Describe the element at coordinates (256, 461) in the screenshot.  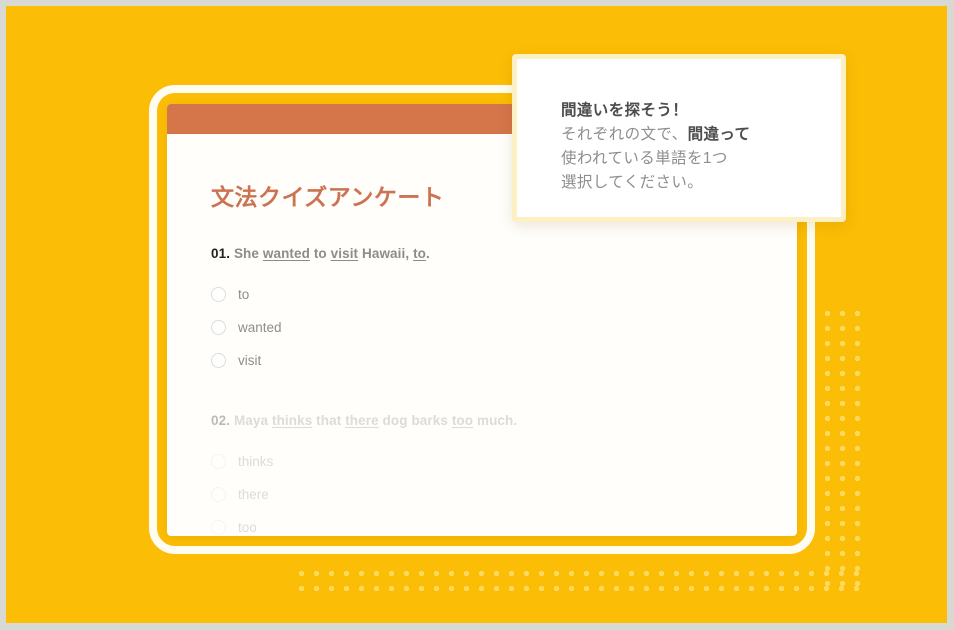
I see `option-label-2-1: thinks` at that location.